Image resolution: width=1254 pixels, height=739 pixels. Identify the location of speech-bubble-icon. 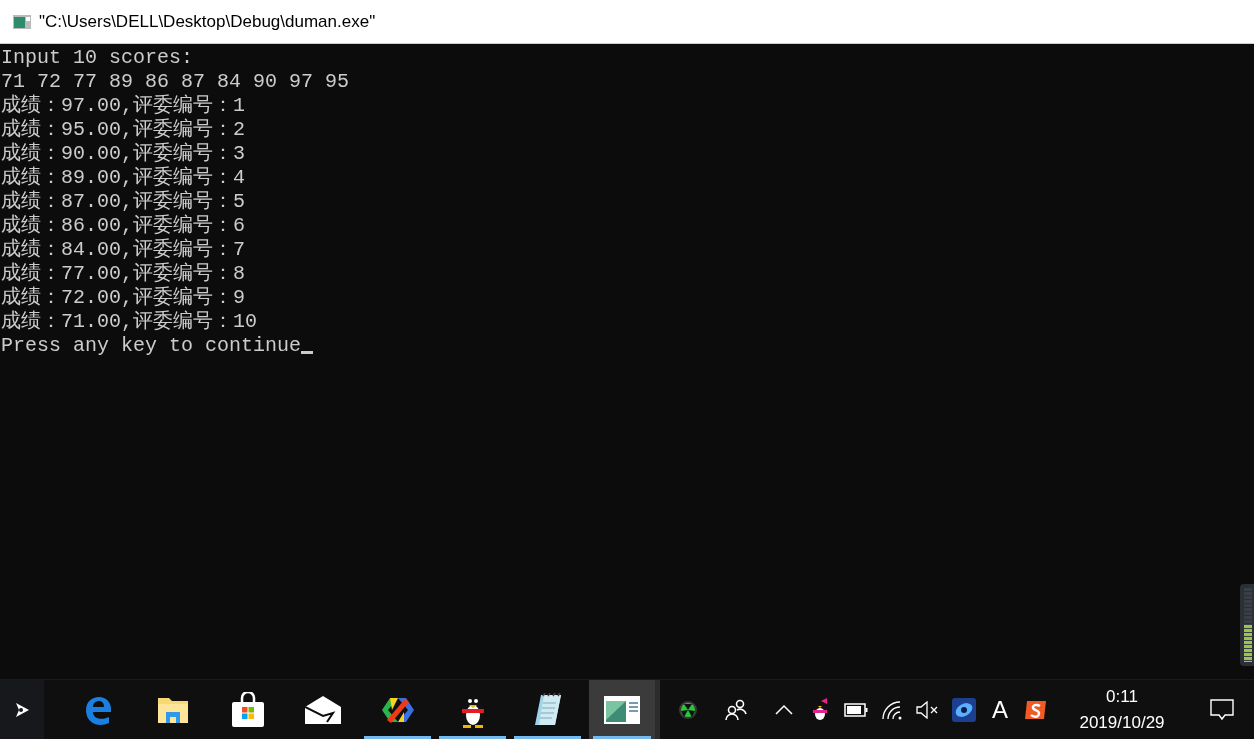
(1222, 709).